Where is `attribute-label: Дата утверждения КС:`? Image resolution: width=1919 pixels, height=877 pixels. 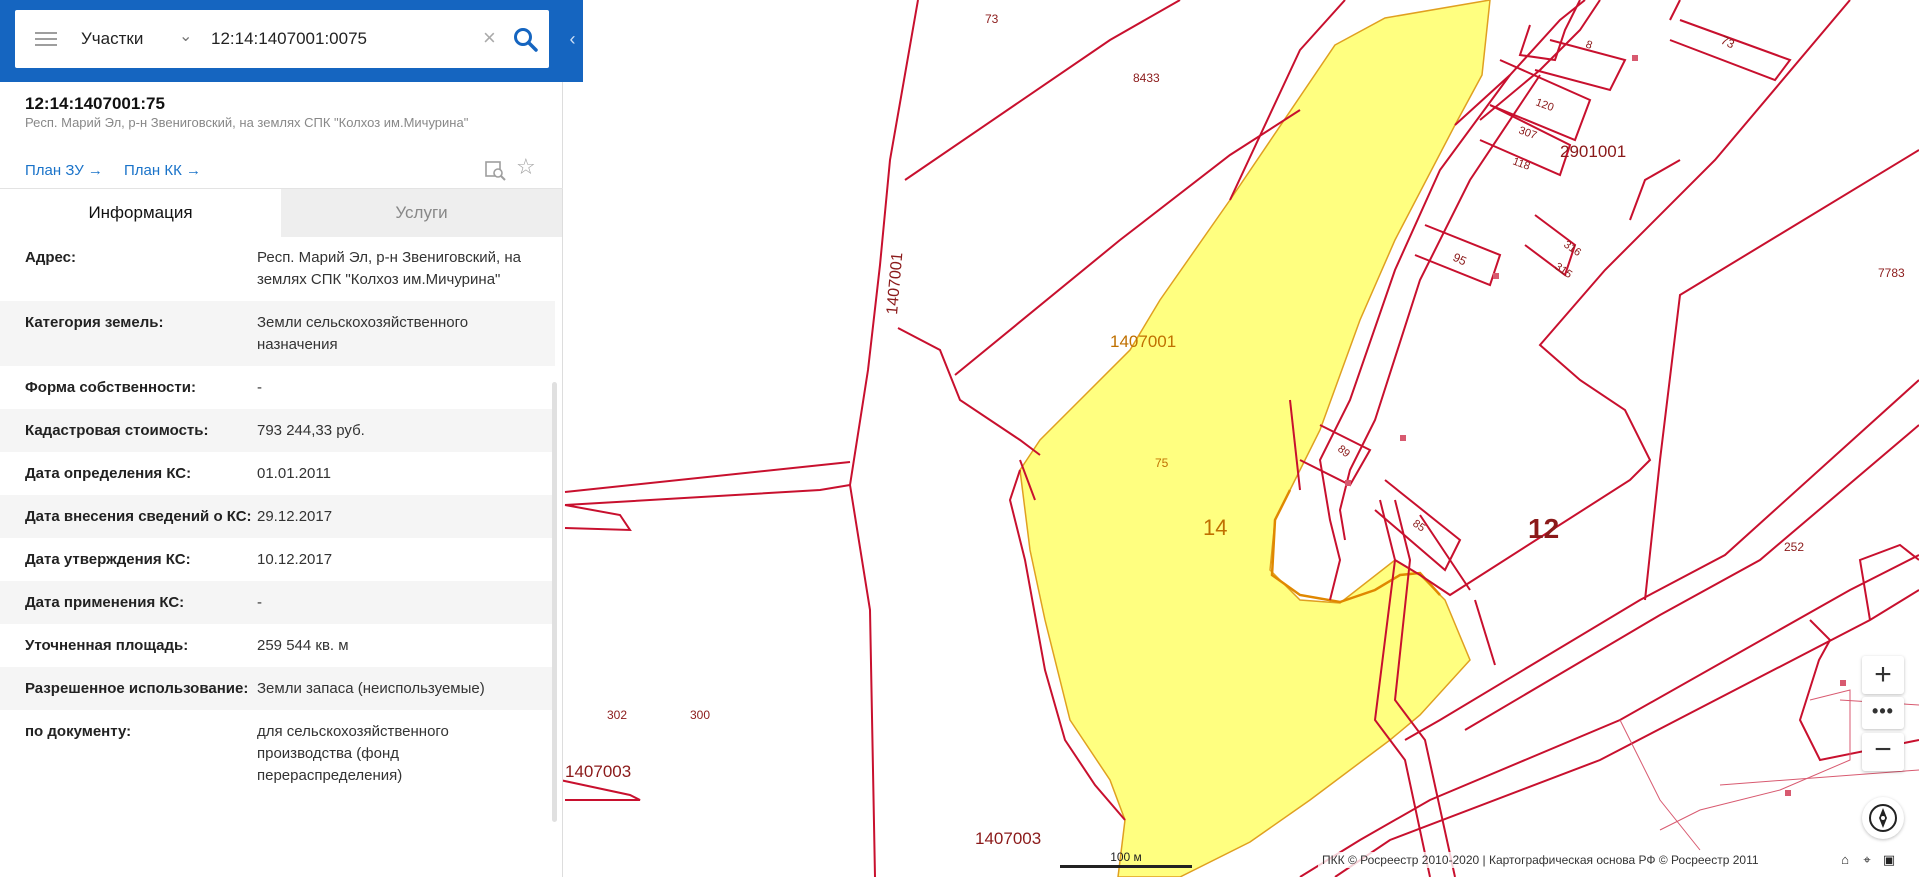
attribute-label: Дата утверждения КС: is located at coordinates (108, 559).